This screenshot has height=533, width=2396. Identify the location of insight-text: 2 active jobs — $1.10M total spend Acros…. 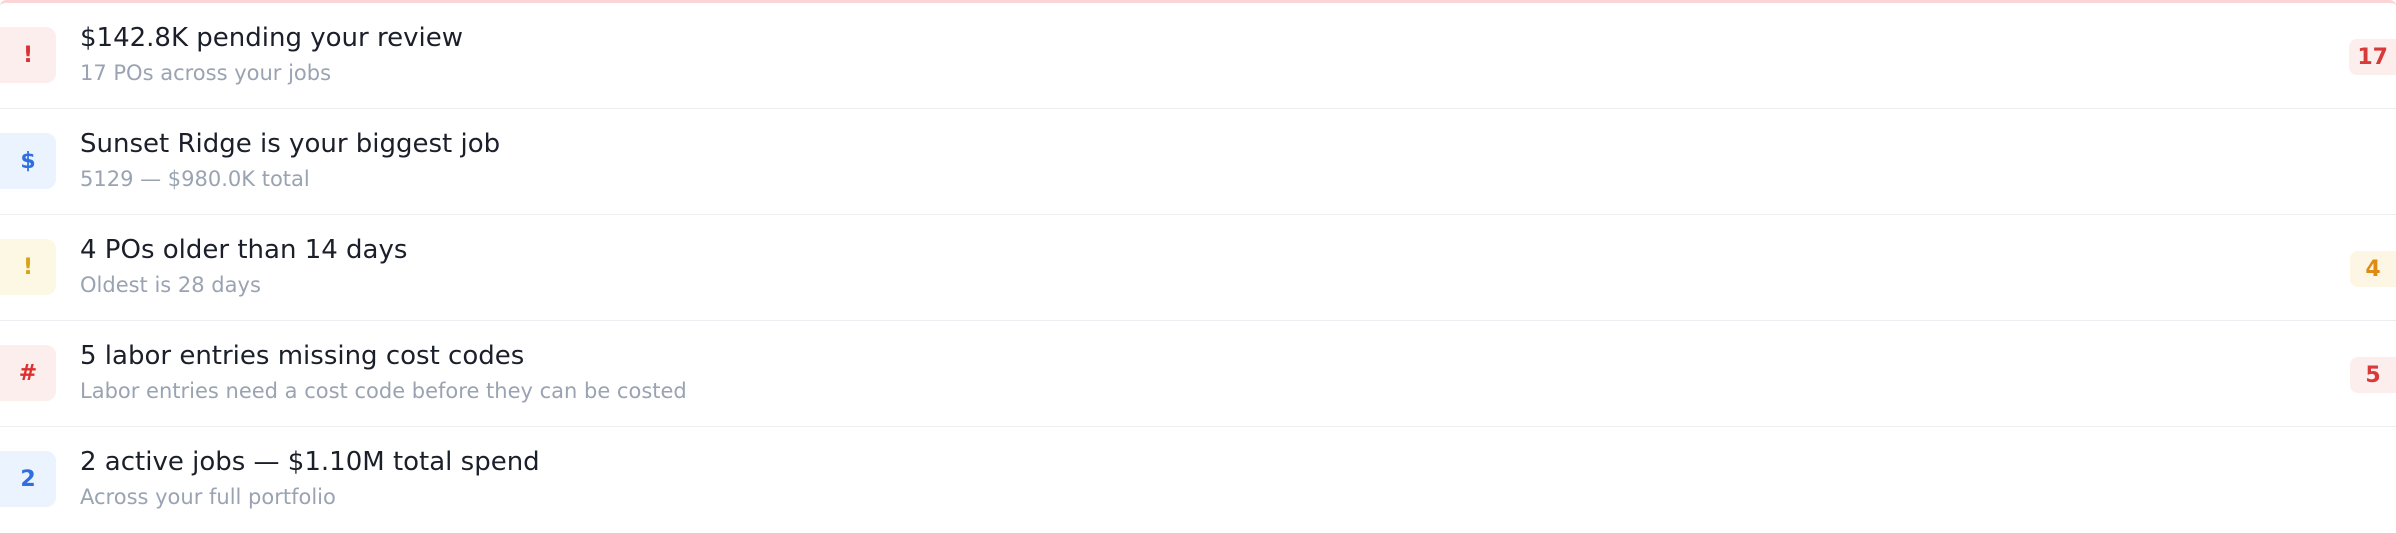
(310, 478).